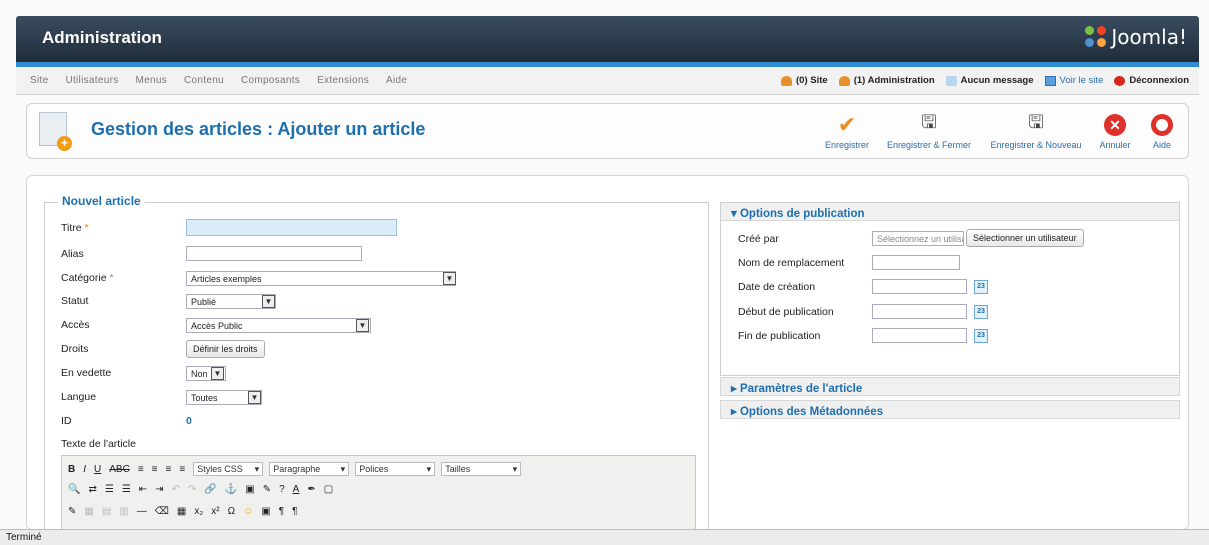 This screenshot has height=545, width=1209. What do you see at coordinates (182, 469) in the screenshot?
I see `align-justify-icon: ≡` at bounding box center [182, 469].